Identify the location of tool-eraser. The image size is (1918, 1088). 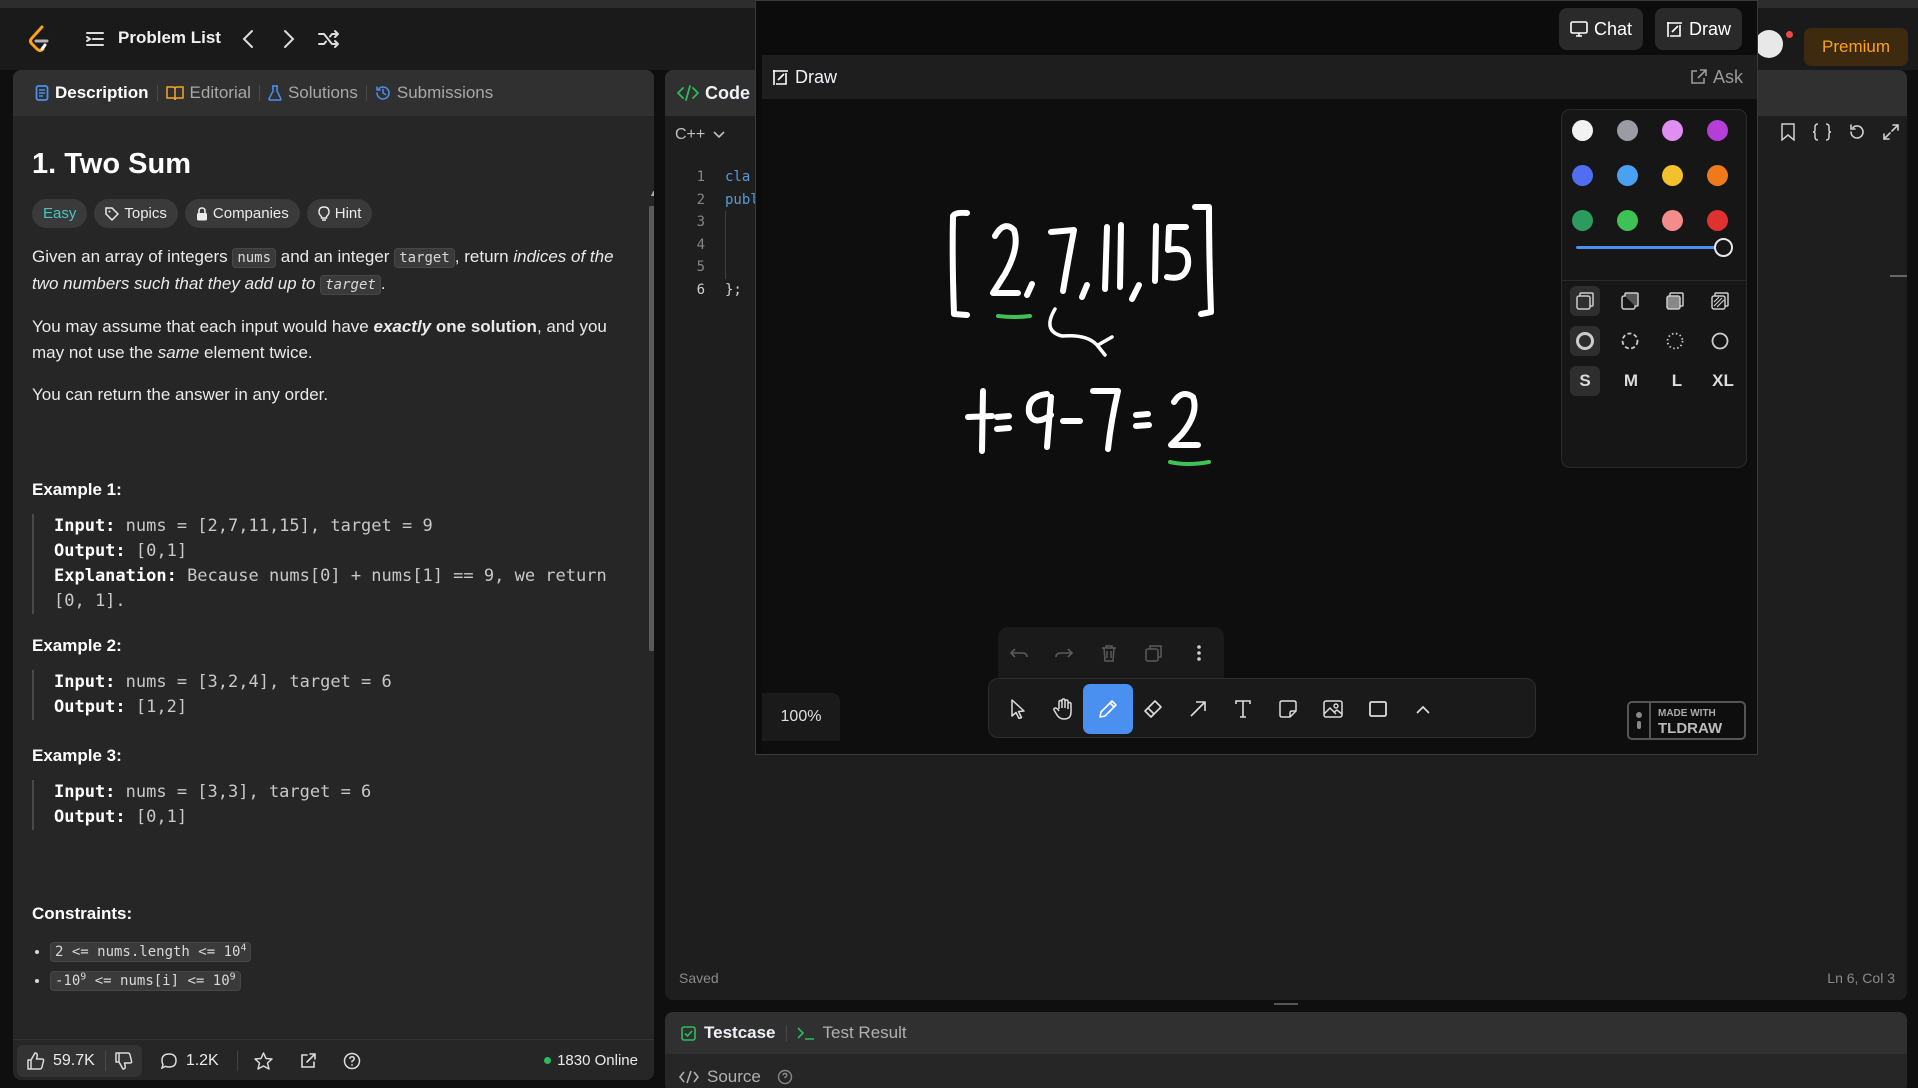
(1153, 709).